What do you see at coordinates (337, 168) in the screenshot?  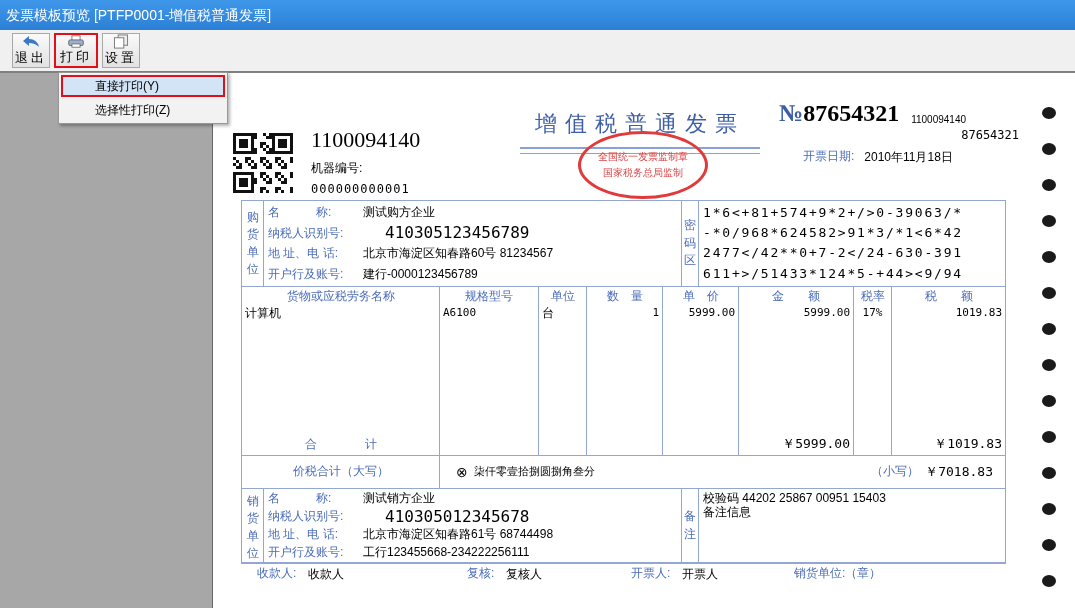 I see `machine-label: 机器编号:` at bounding box center [337, 168].